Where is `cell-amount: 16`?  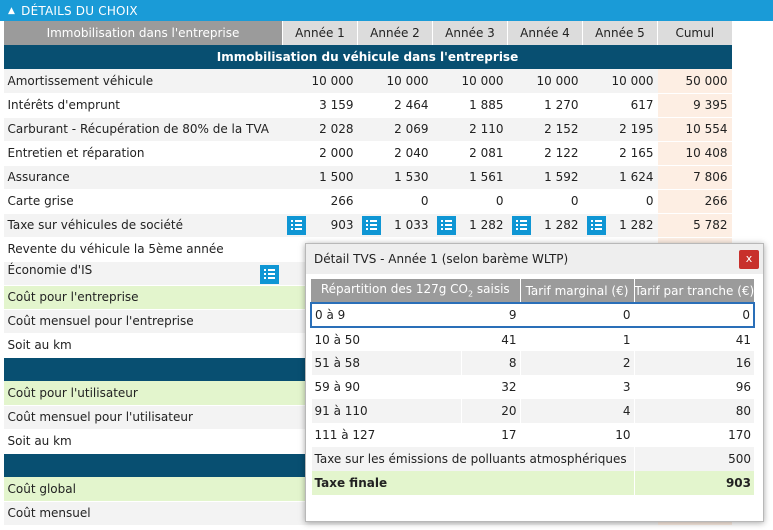 cell-amount: 16 is located at coordinates (693, 363).